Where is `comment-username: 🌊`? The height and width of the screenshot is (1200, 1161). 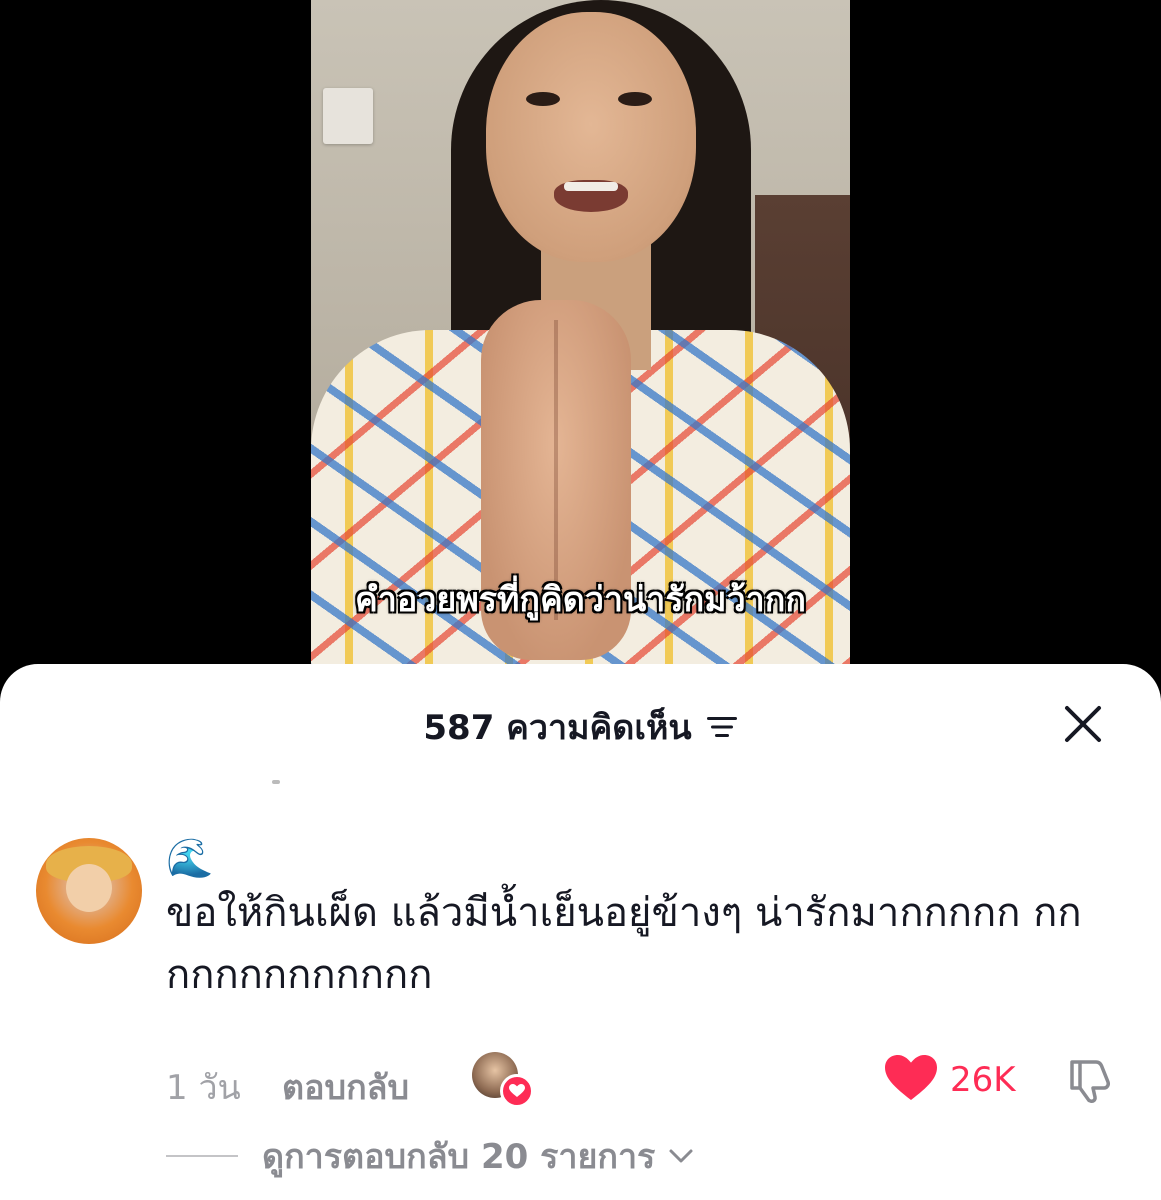
comment-username: 🌊 is located at coordinates (189, 858).